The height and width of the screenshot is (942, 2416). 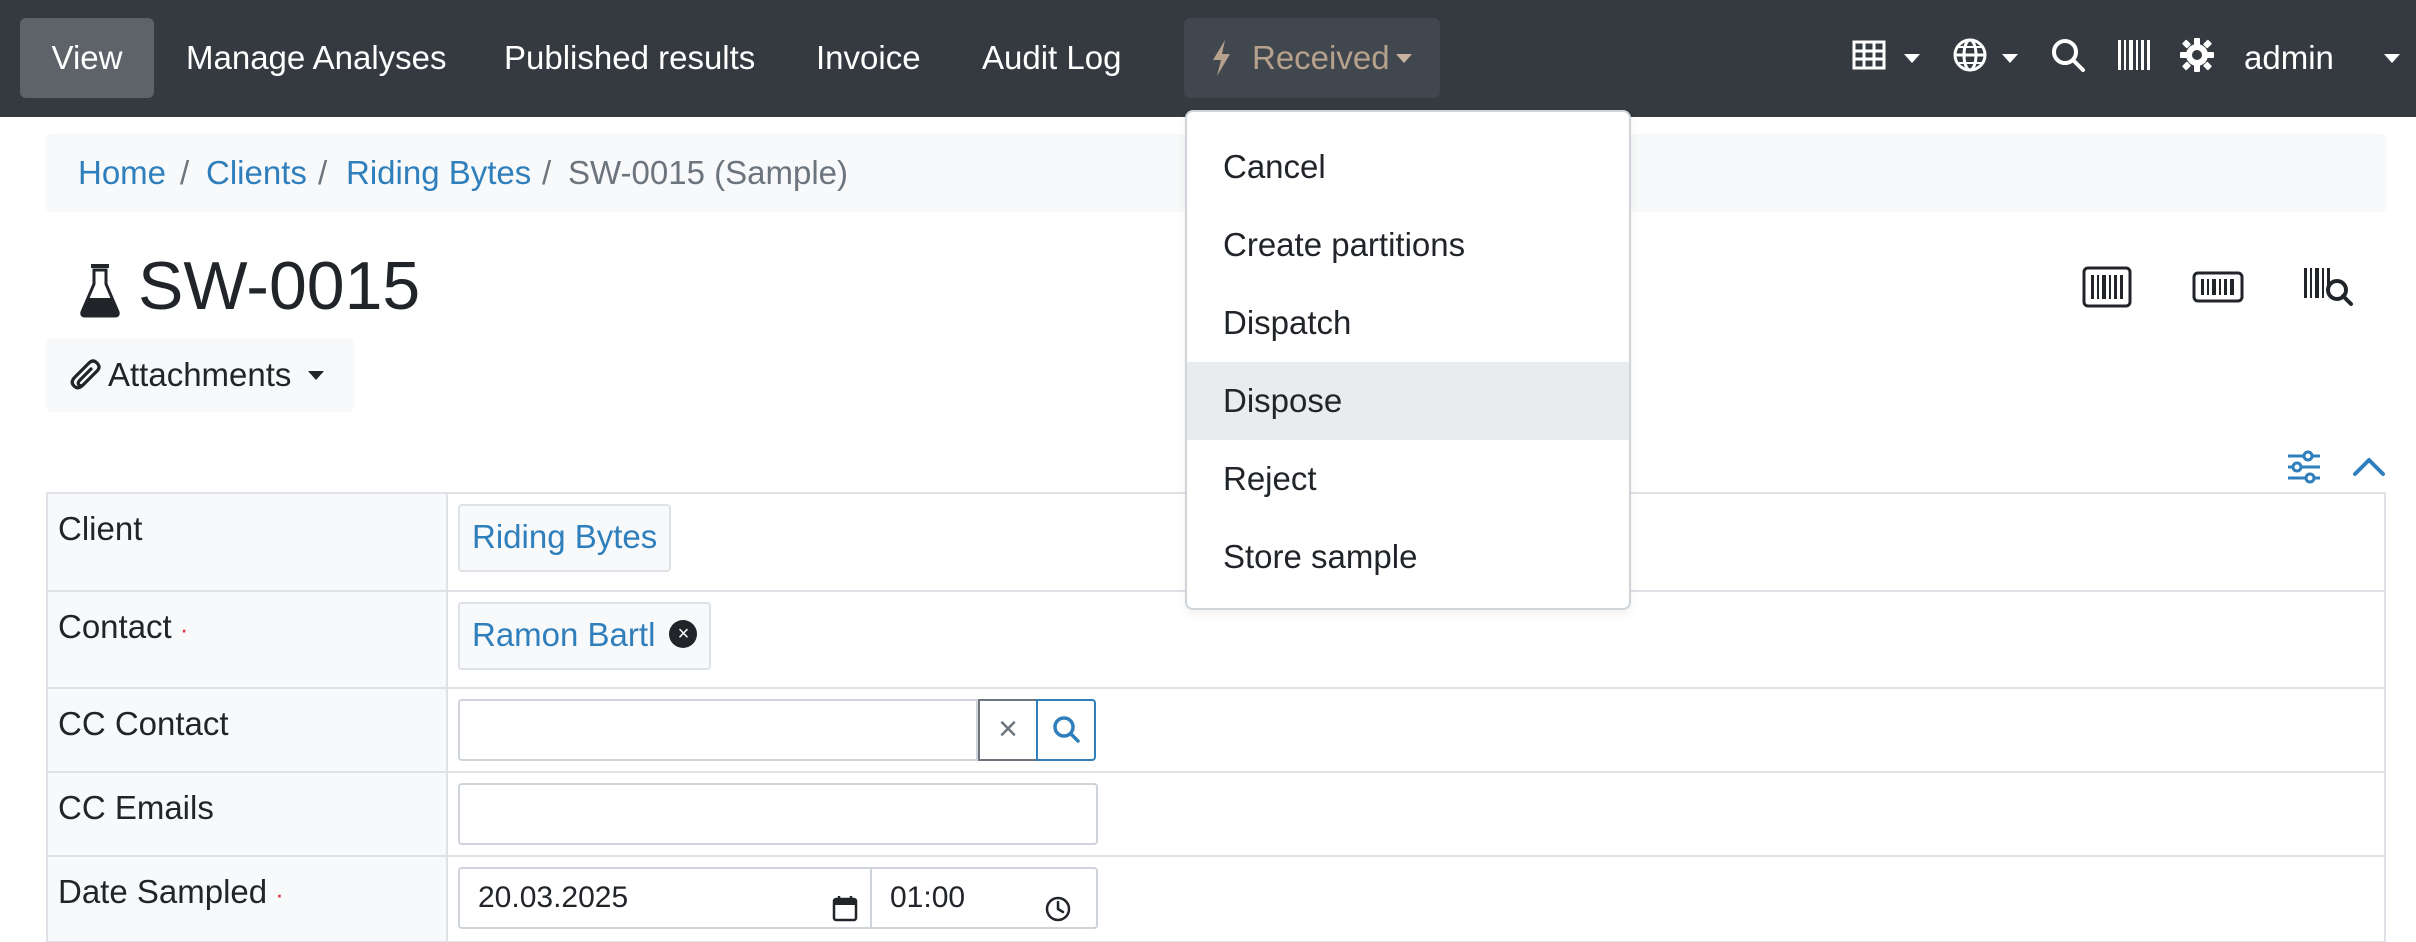 What do you see at coordinates (1051, 58) in the screenshot?
I see `nav-audit-log: Audit Log` at bounding box center [1051, 58].